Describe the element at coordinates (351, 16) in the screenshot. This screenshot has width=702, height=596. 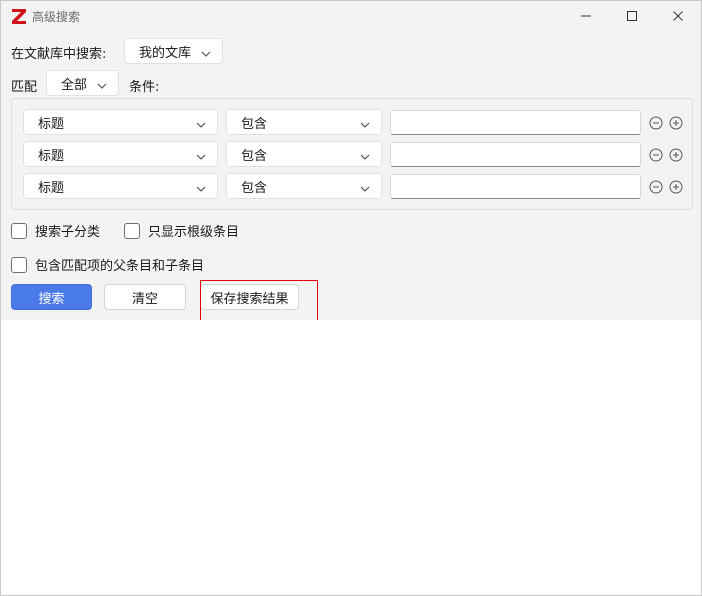
I see `title-bar: 高级搜索` at that location.